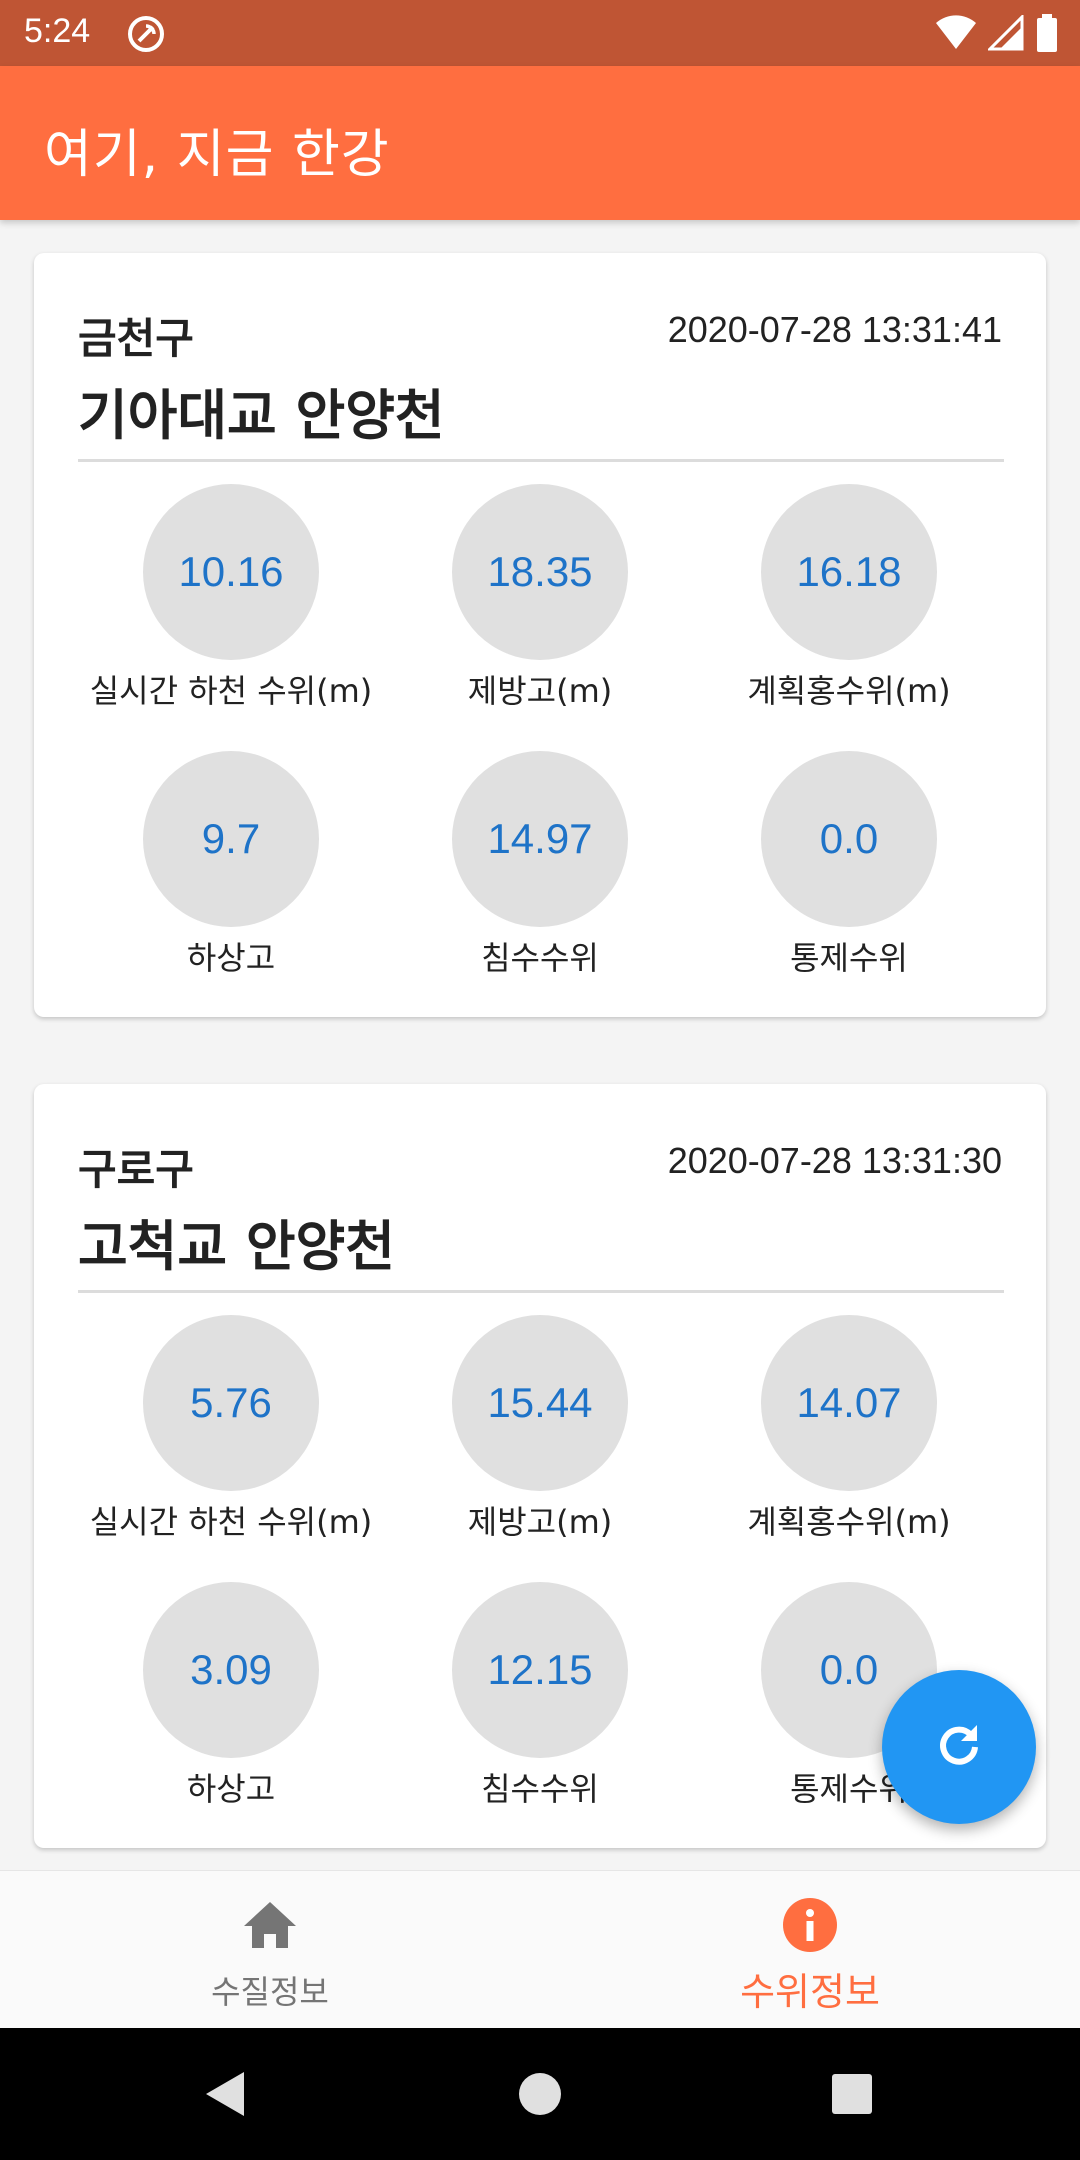 The height and width of the screenshot is (2160, 1080). I want to click on metric-riverbed-height: 9.7 하상고, so click(231, 867).